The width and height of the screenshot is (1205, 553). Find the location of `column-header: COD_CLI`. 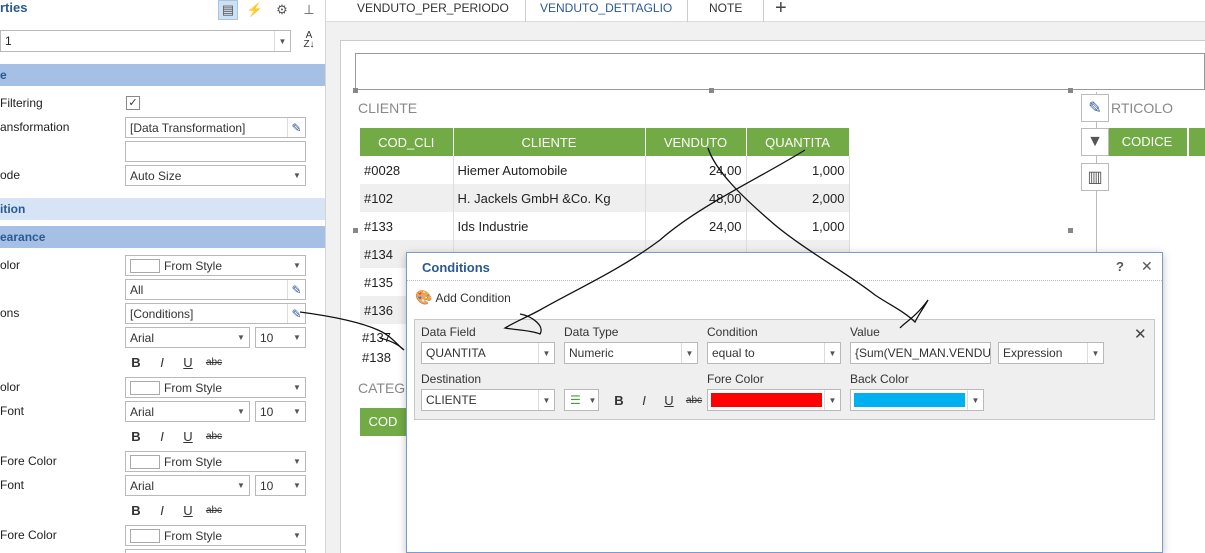

column-header: COD_CLI is located at coordinates (407, 142).